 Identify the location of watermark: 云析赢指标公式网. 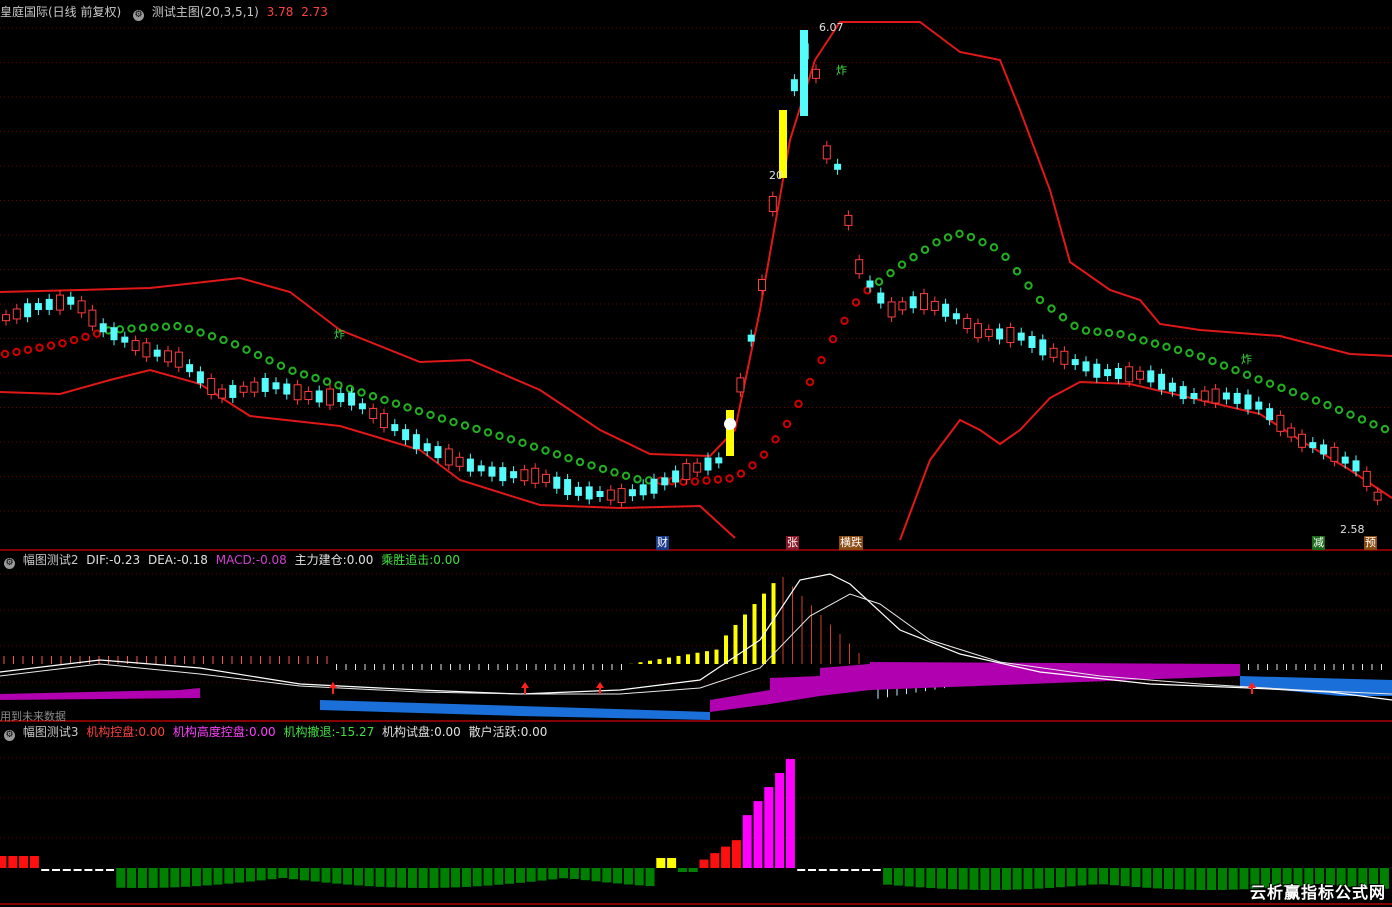
(1317, 892).